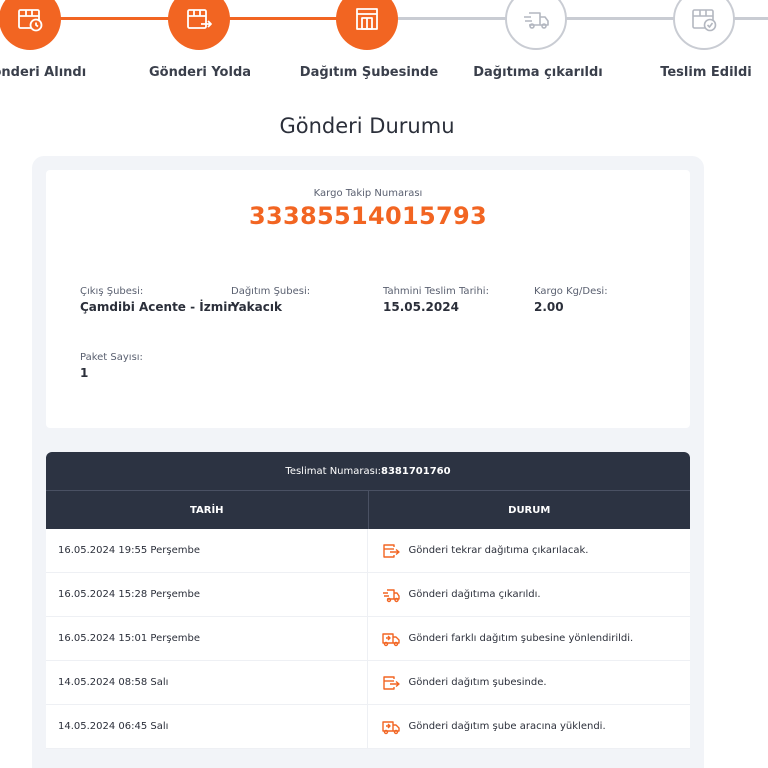 The width and height of the screenshot is (768, 768). I want to click on package-count-field: Paket Sayısı: 1, so click(111, 366).